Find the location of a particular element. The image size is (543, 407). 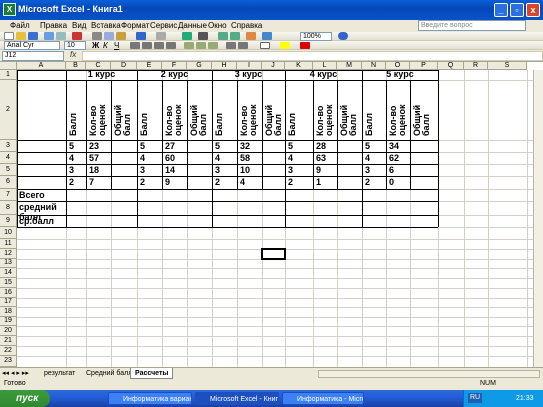

font-select: Arial Cyr is located at coordinates (32, 45).